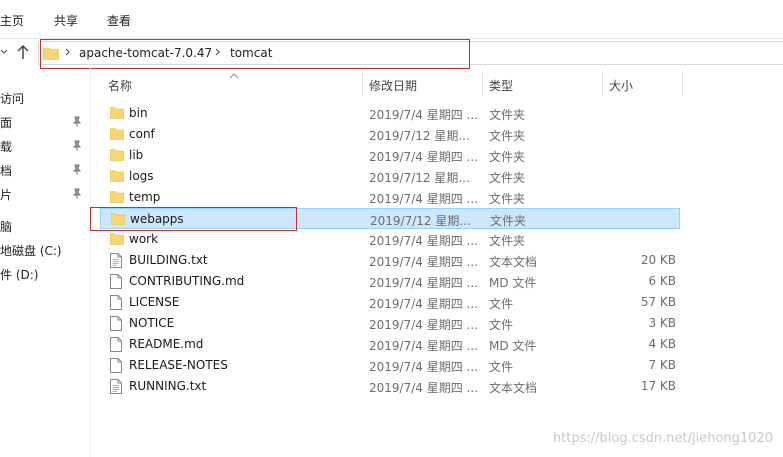 The image size is (783, 457). I want to click on nav-item-this-pc: 脑, so click(6, 226).